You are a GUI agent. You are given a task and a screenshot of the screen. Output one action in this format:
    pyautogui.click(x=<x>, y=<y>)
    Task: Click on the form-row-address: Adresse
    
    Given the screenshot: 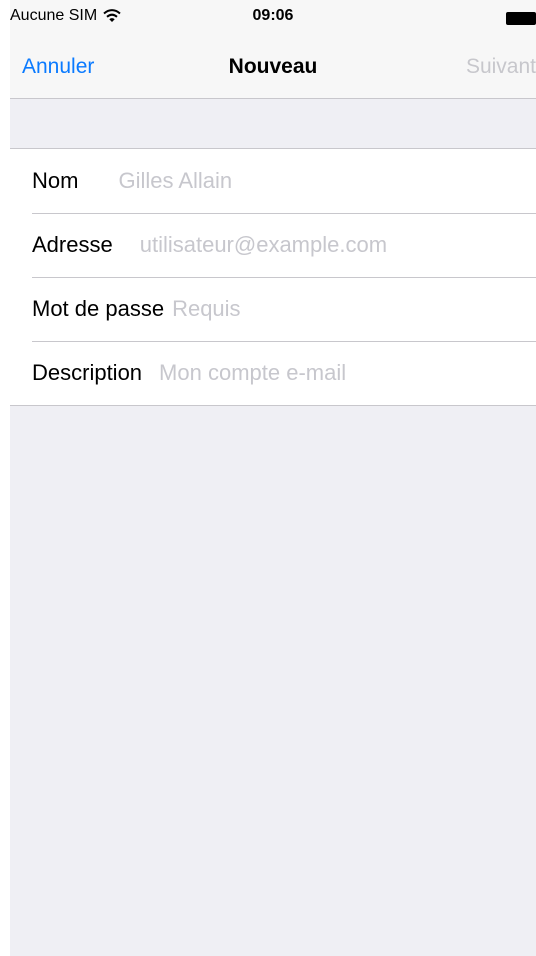 What is the action you would take?
    pyautogui.click(x=273, y=245)
    